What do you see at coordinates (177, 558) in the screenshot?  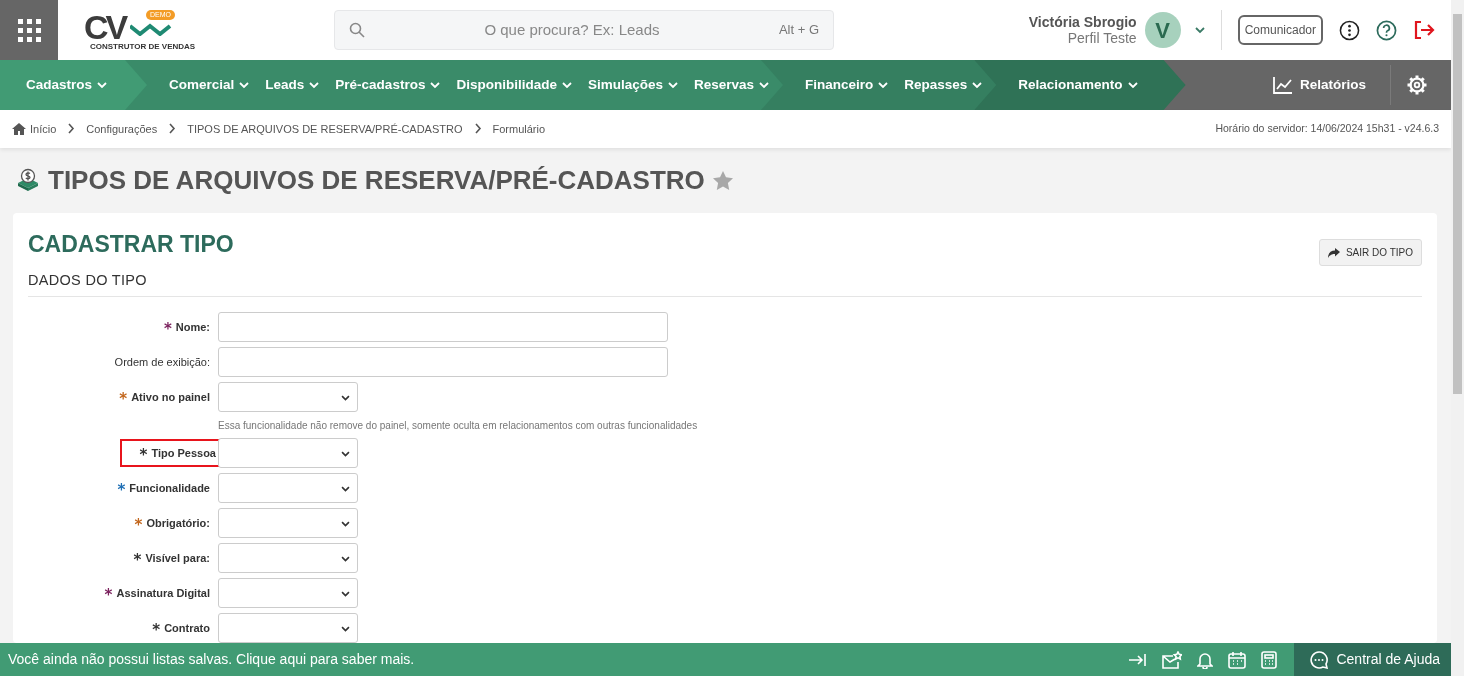 I see `field-label: Visível para:` at bounding box center [177, 558].